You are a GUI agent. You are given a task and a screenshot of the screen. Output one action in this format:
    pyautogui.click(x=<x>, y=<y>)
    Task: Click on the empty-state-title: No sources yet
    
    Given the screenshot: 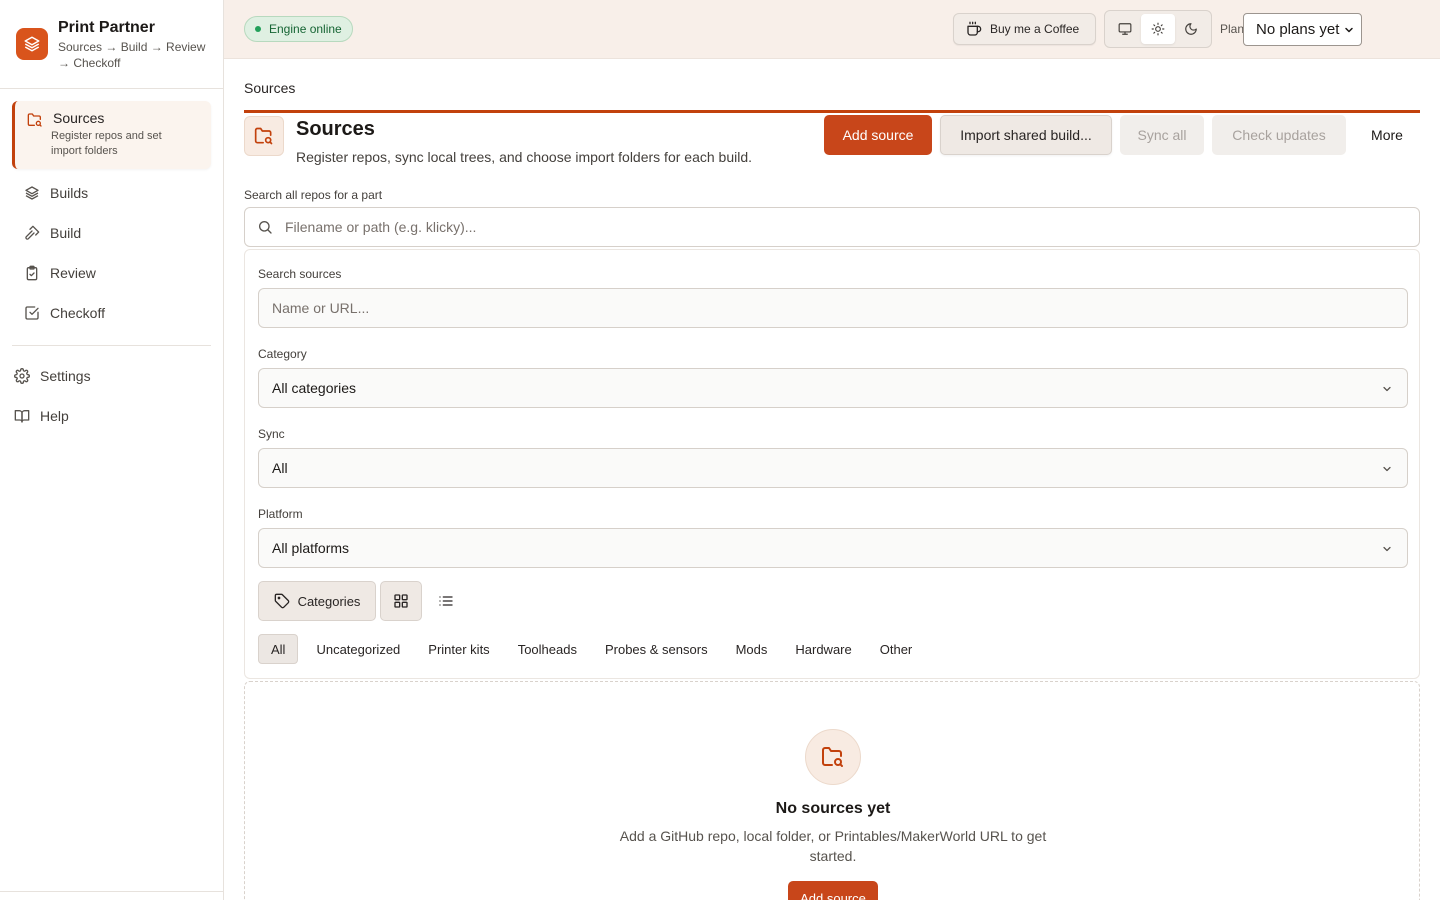 What is the action you would take?
    pyautogui.click(x=833, y=808)
    